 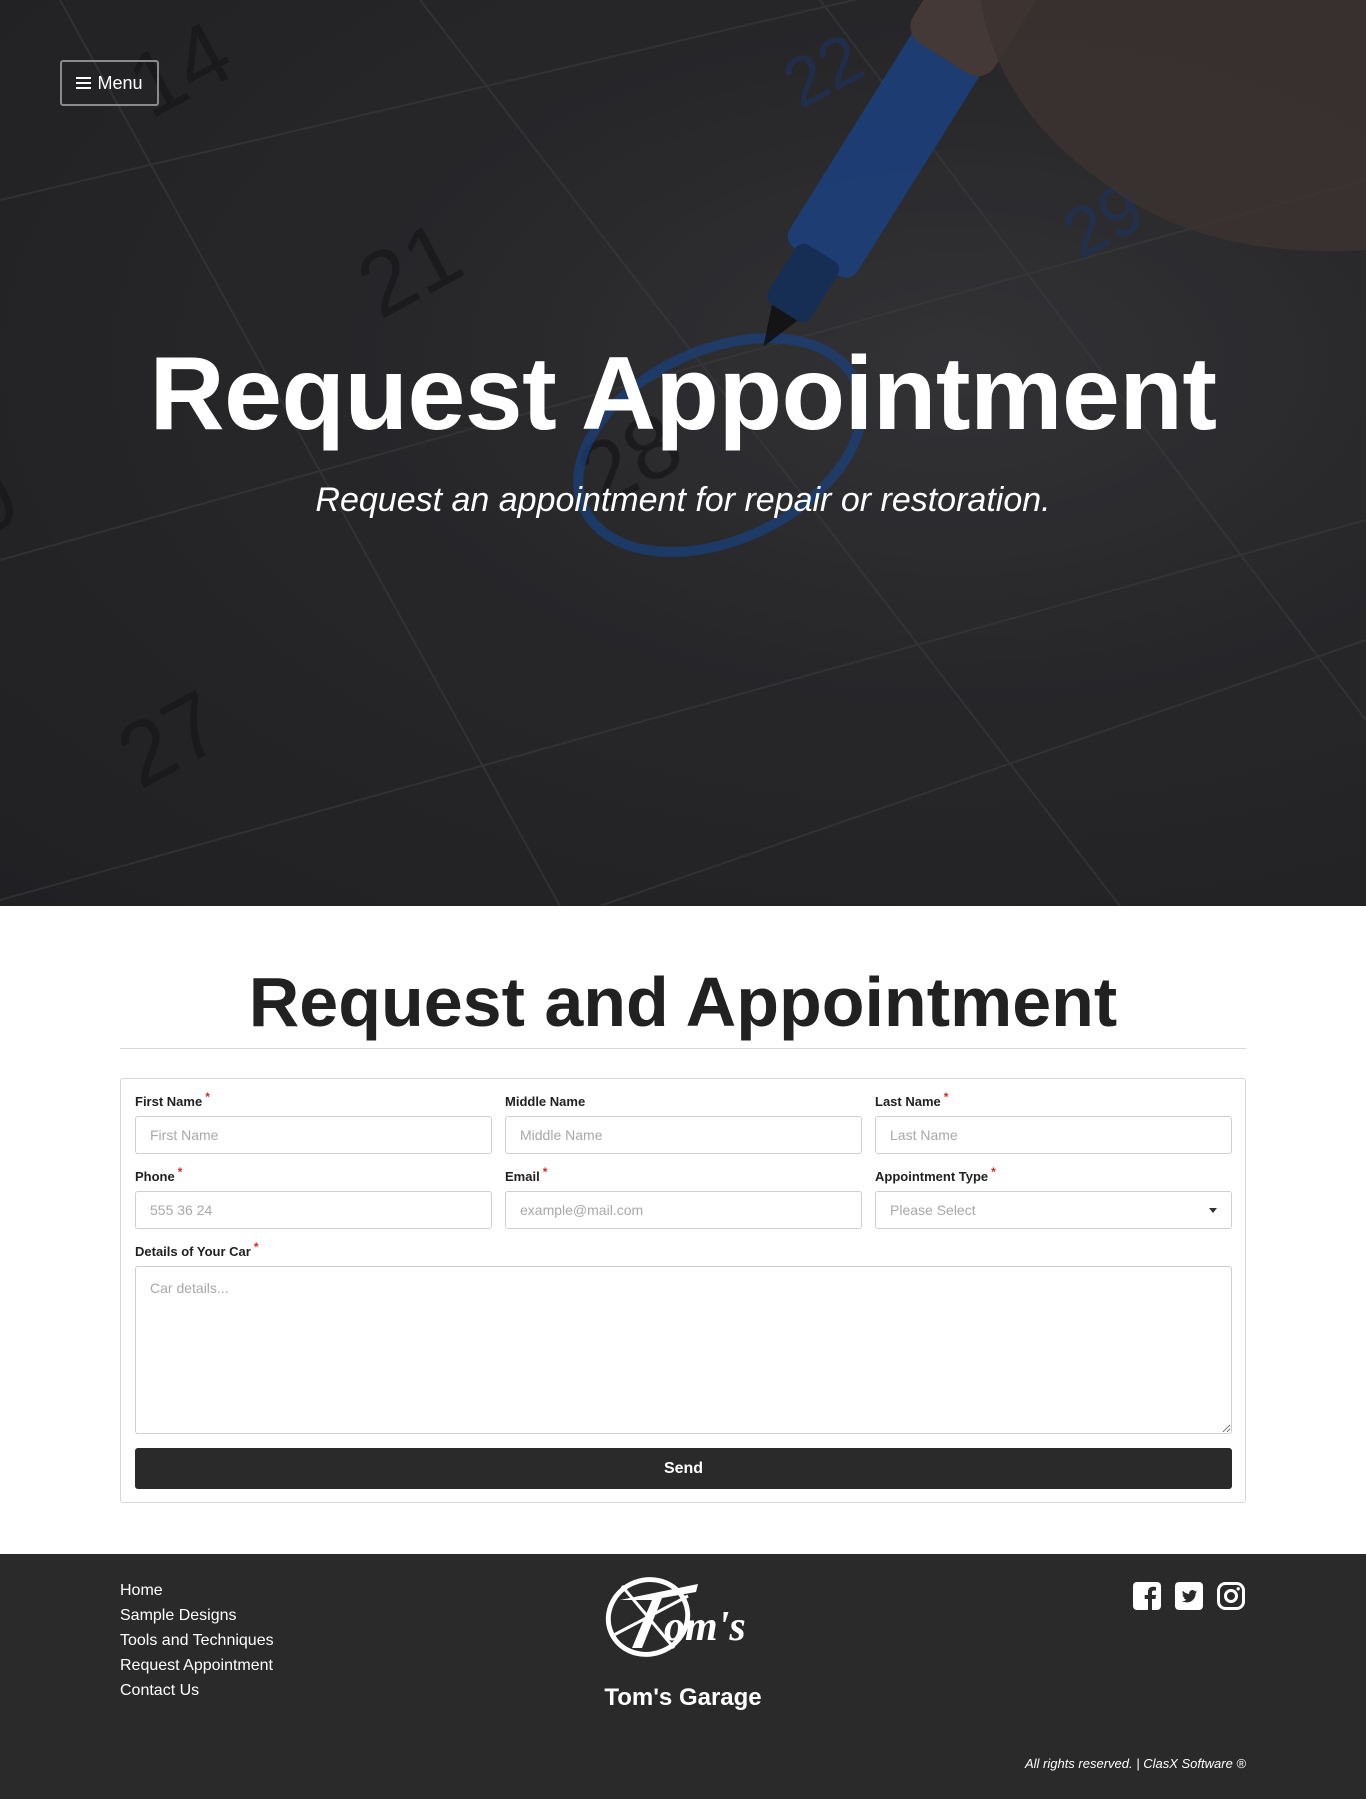 What do you see at coordinates (197, 1665) in the screenshot?
I see `footer-link-request-appointment: Request Appointment` at bounding box center [197, 1665].